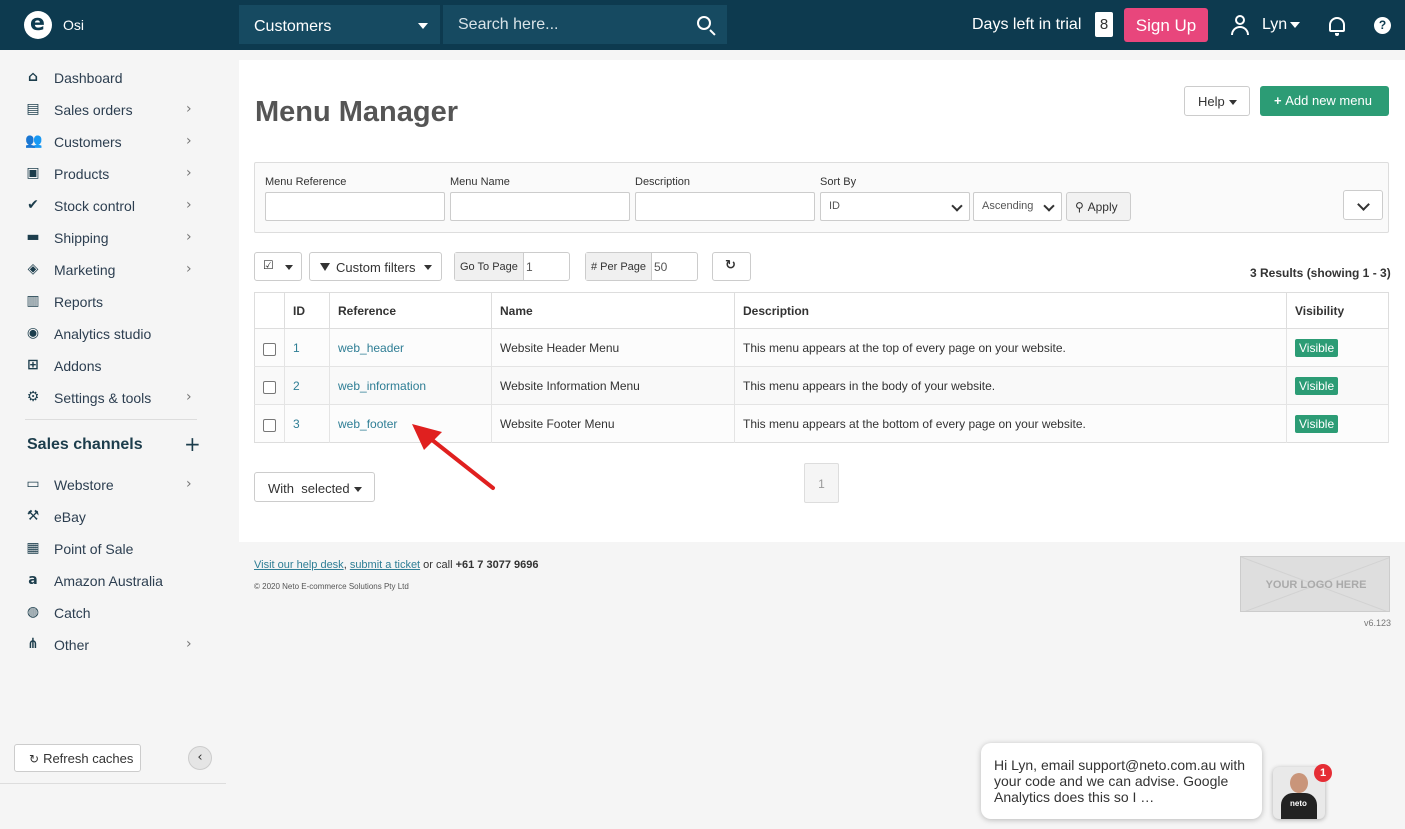 This screenshot has height=829, width=1405. Describe the element at coordinates (1240, 25) in the screenshot. I see `user-icon` at that location.